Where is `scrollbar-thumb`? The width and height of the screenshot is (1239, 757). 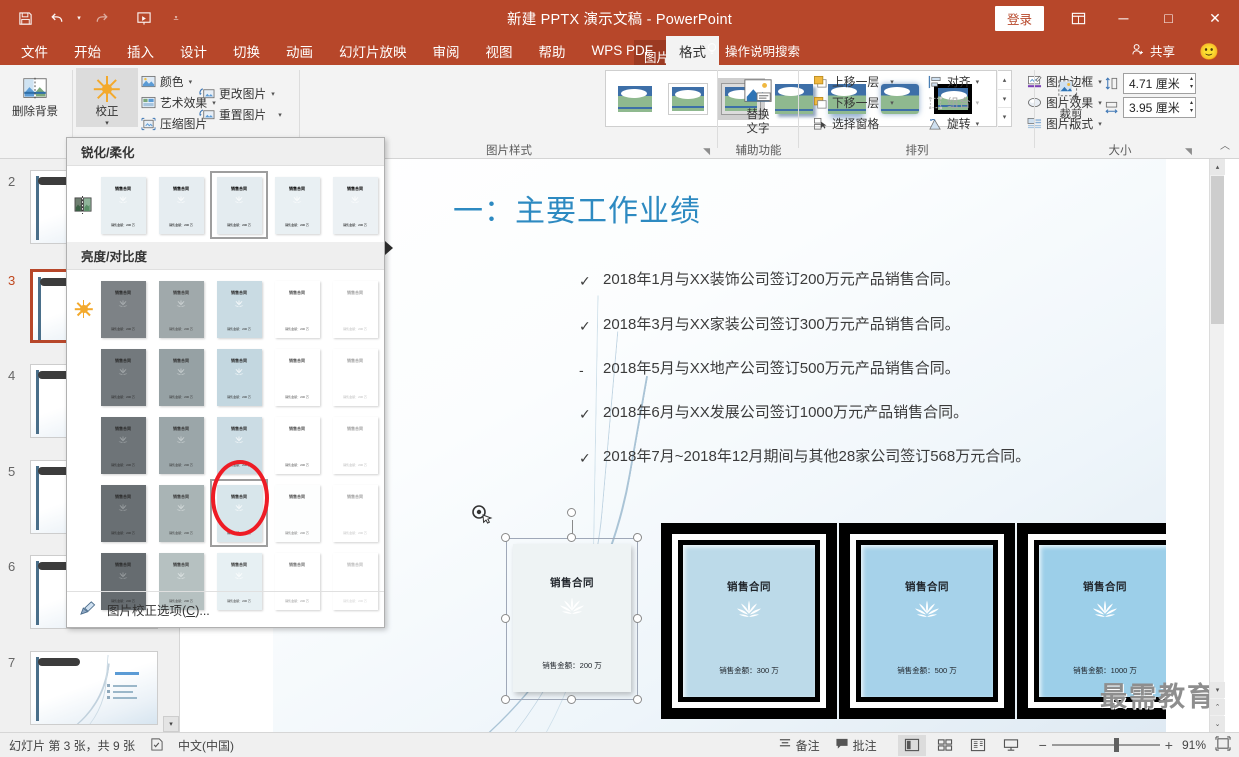 scrollbar-thumb is located at coordinates (1217, 250).